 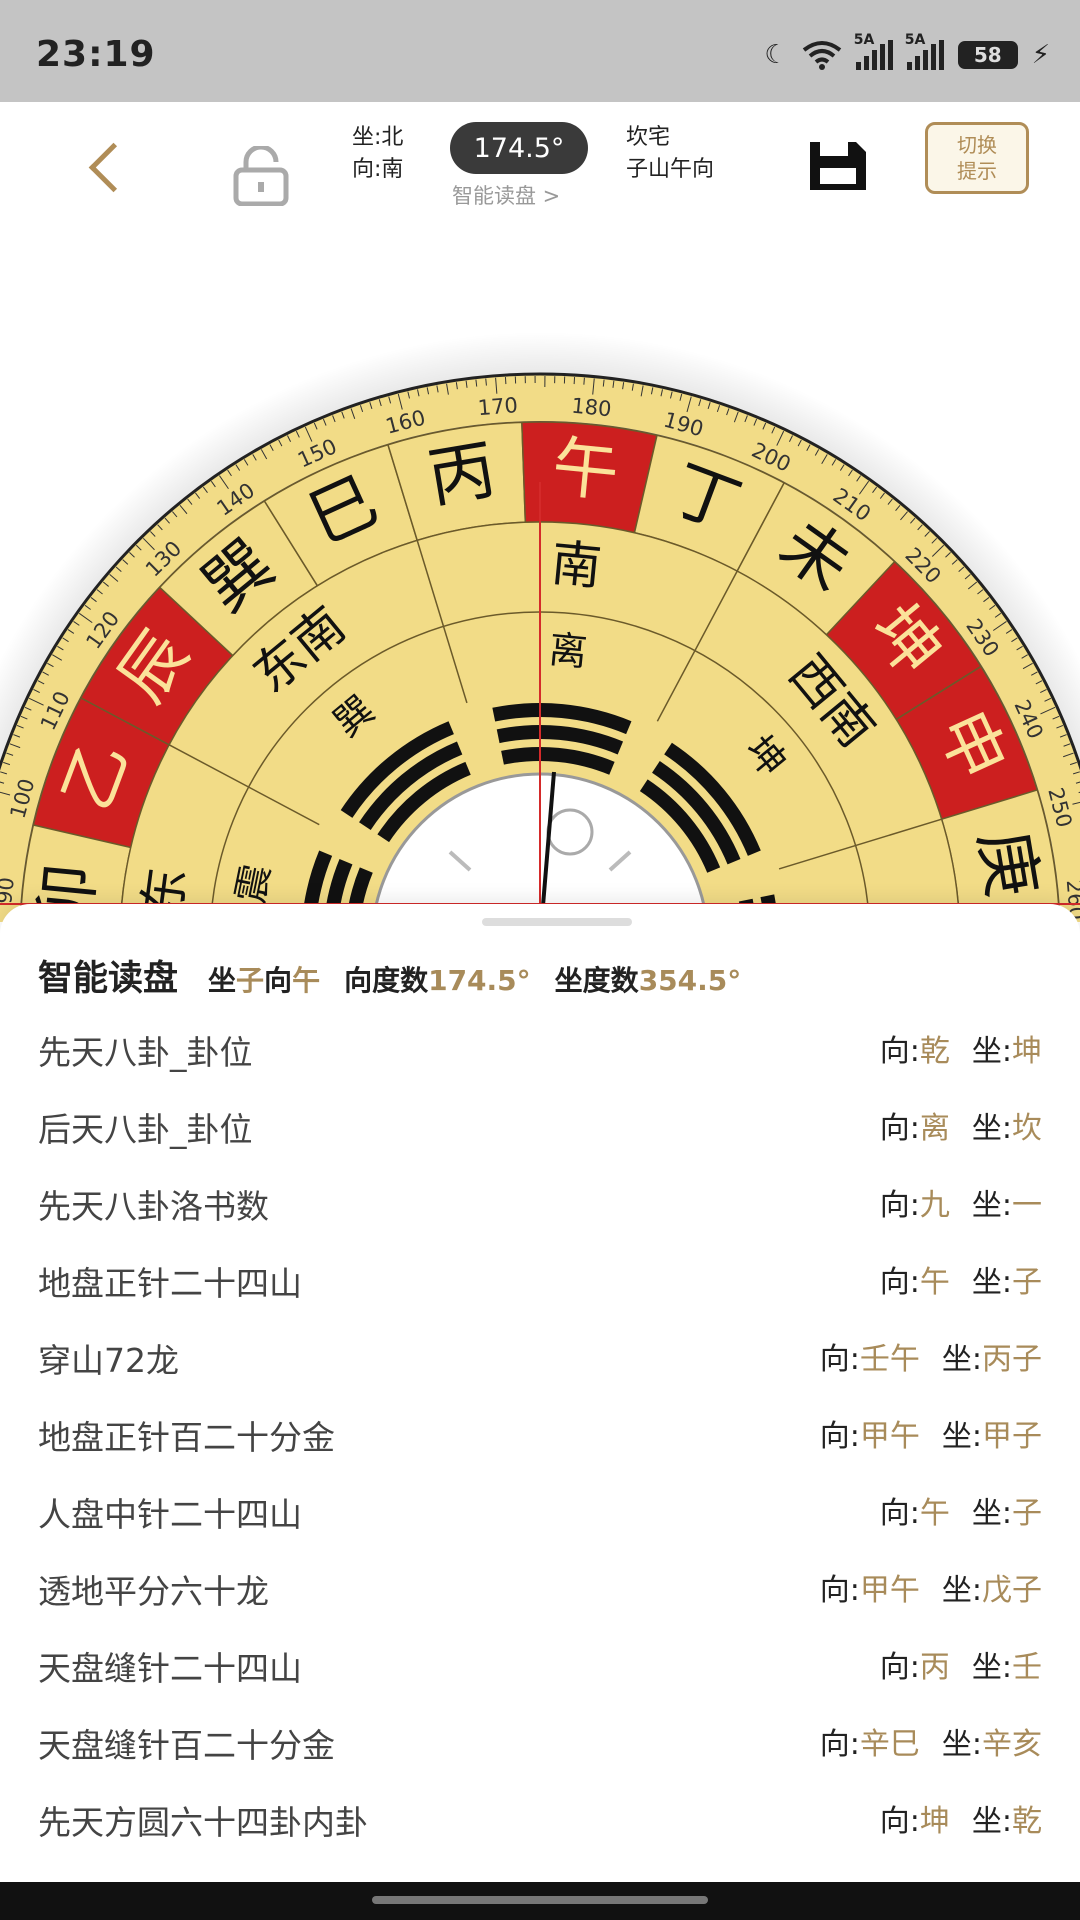 What do you see at coordinates (462, 474) in the screenshot?
I see `mountain-label: 丙` at bounding box center [462, 474].